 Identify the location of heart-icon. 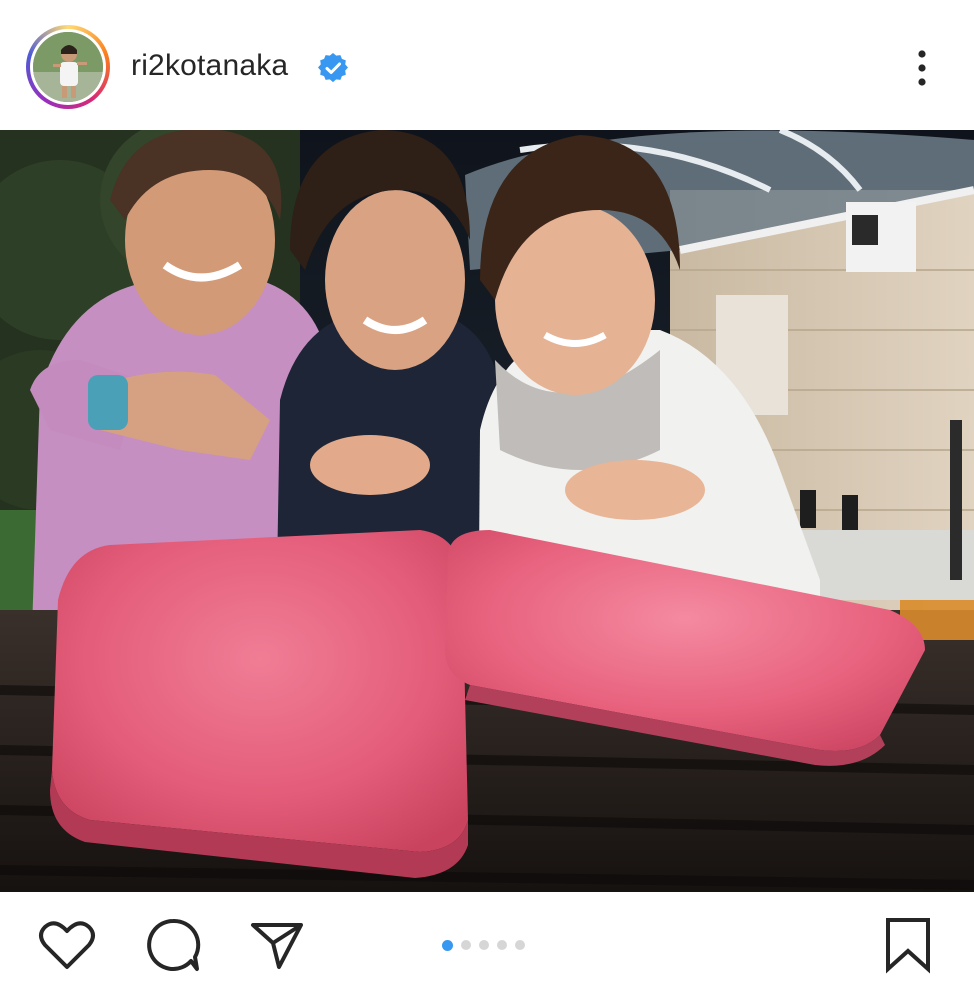
(67, 945).